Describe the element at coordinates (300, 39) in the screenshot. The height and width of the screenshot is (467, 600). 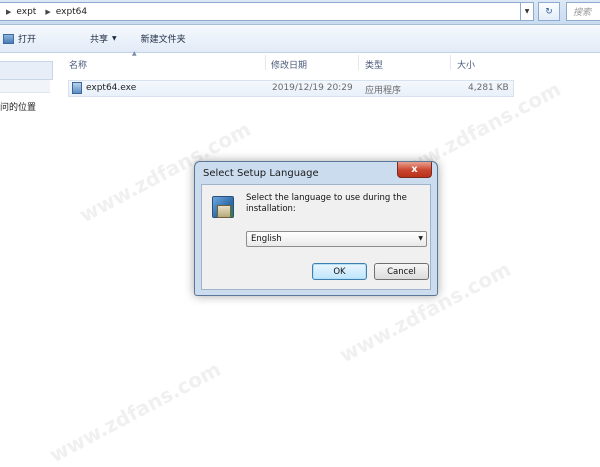
I see `command-bar: 打开 共享 ▼ 新建文件夹` at that location.